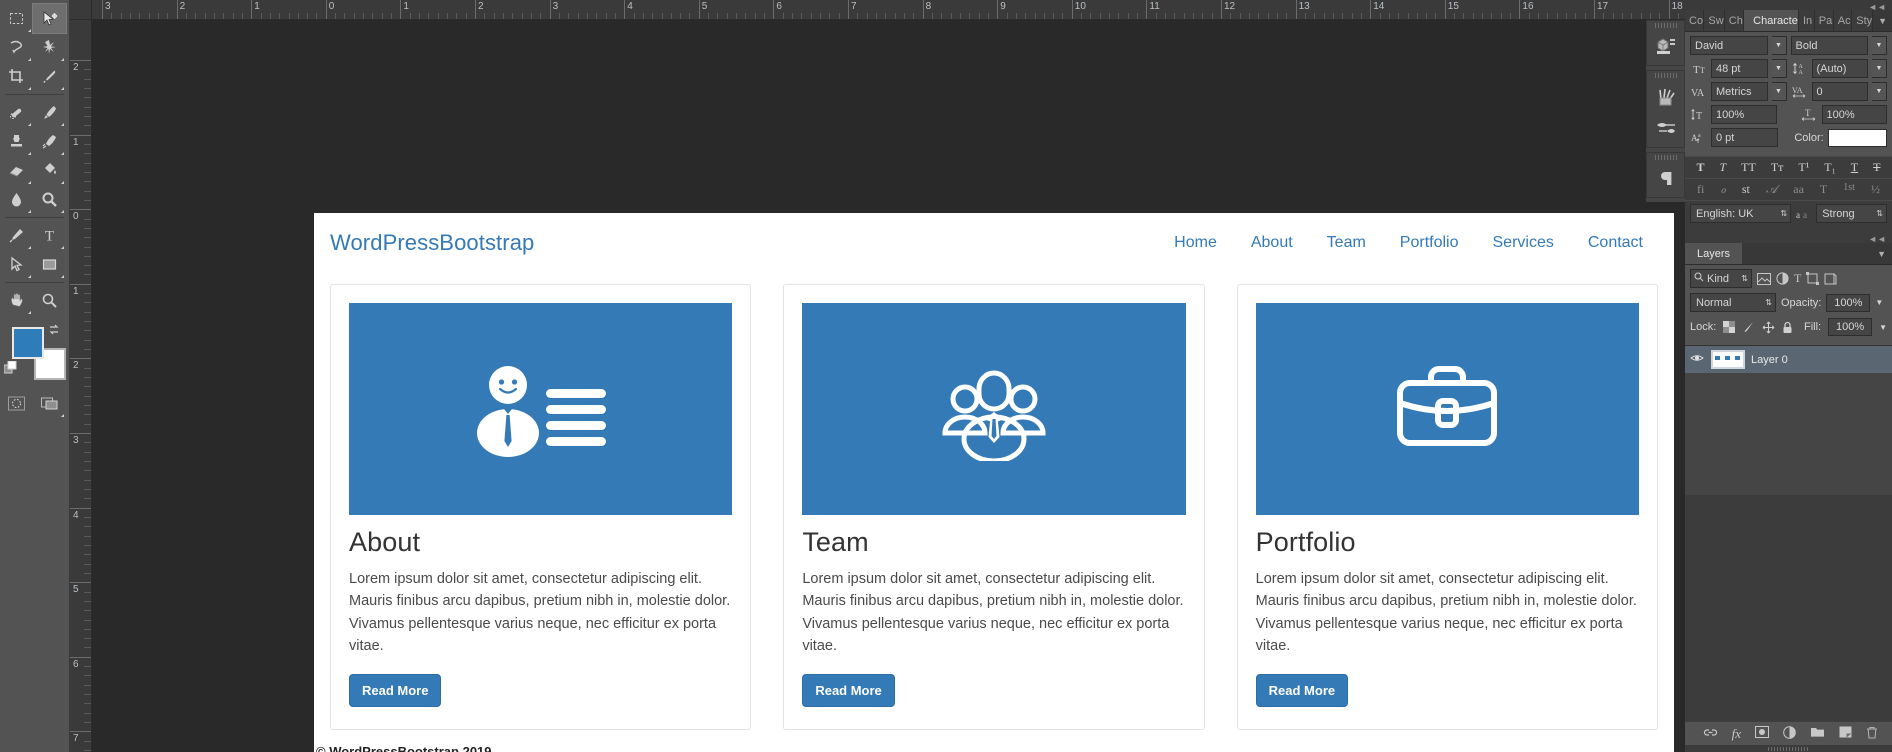  I want to click on 3d-panel-icon, so click(1665, 46).